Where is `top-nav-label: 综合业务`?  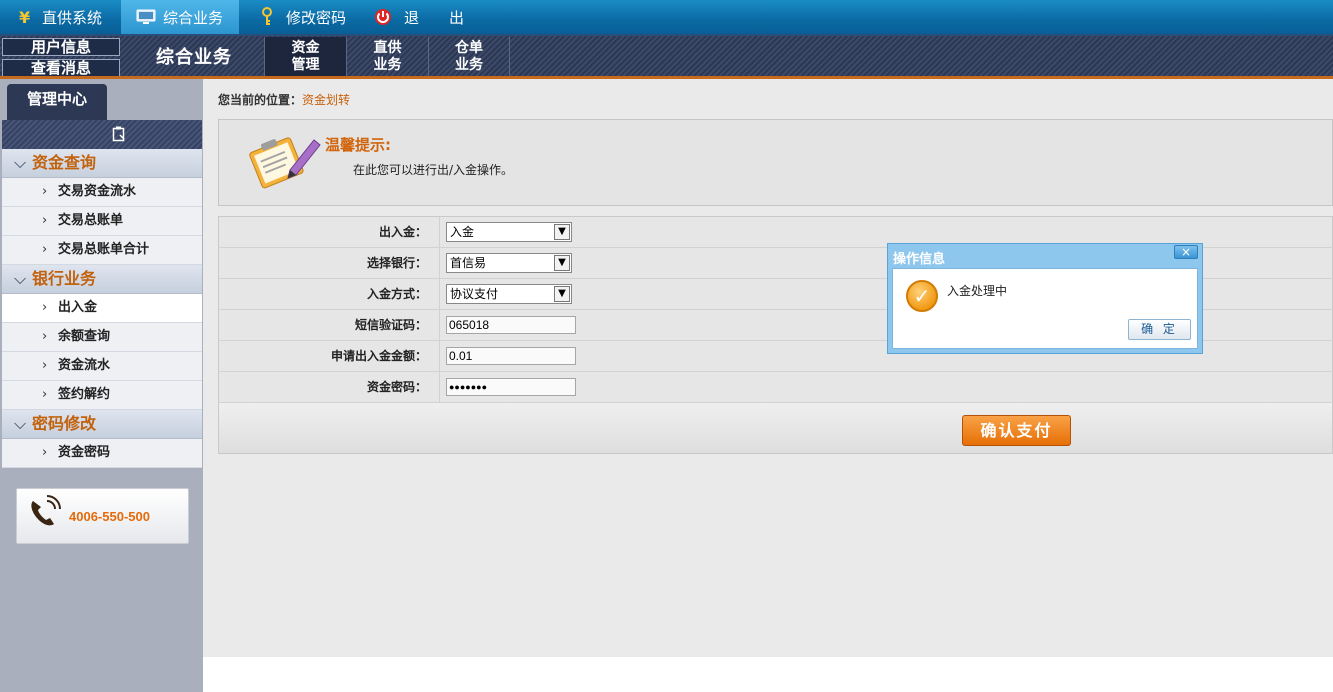 top-nav-label: 综合业务 is located at coordinates (193, 17).